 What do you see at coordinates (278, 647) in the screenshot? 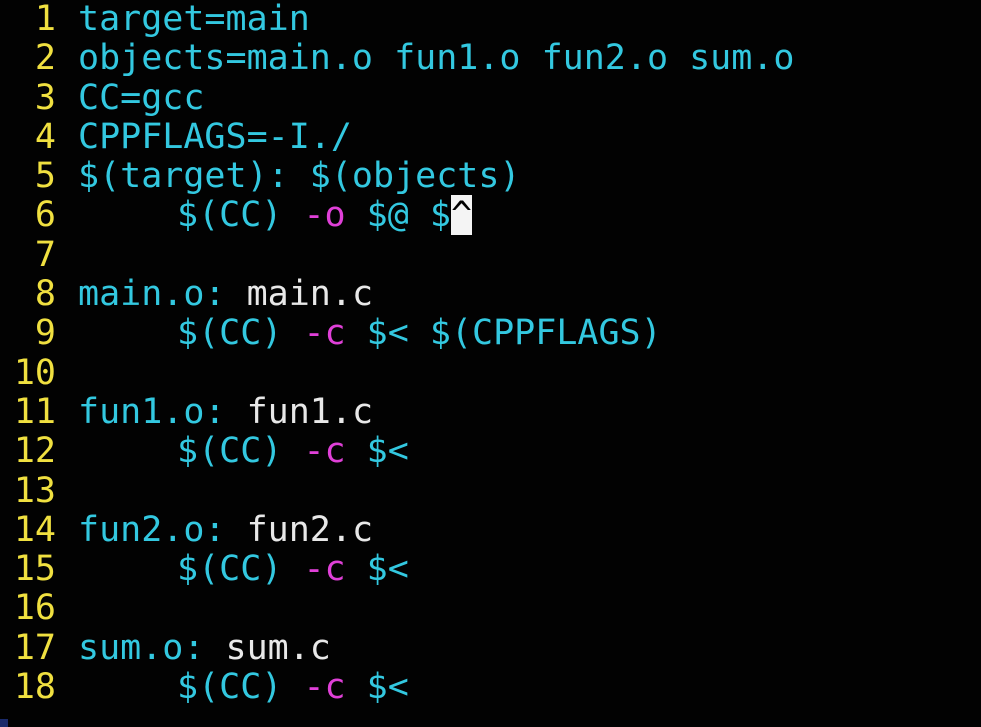
I see `rule-prerequisite: sum.c` at bounding box center [278, 647].